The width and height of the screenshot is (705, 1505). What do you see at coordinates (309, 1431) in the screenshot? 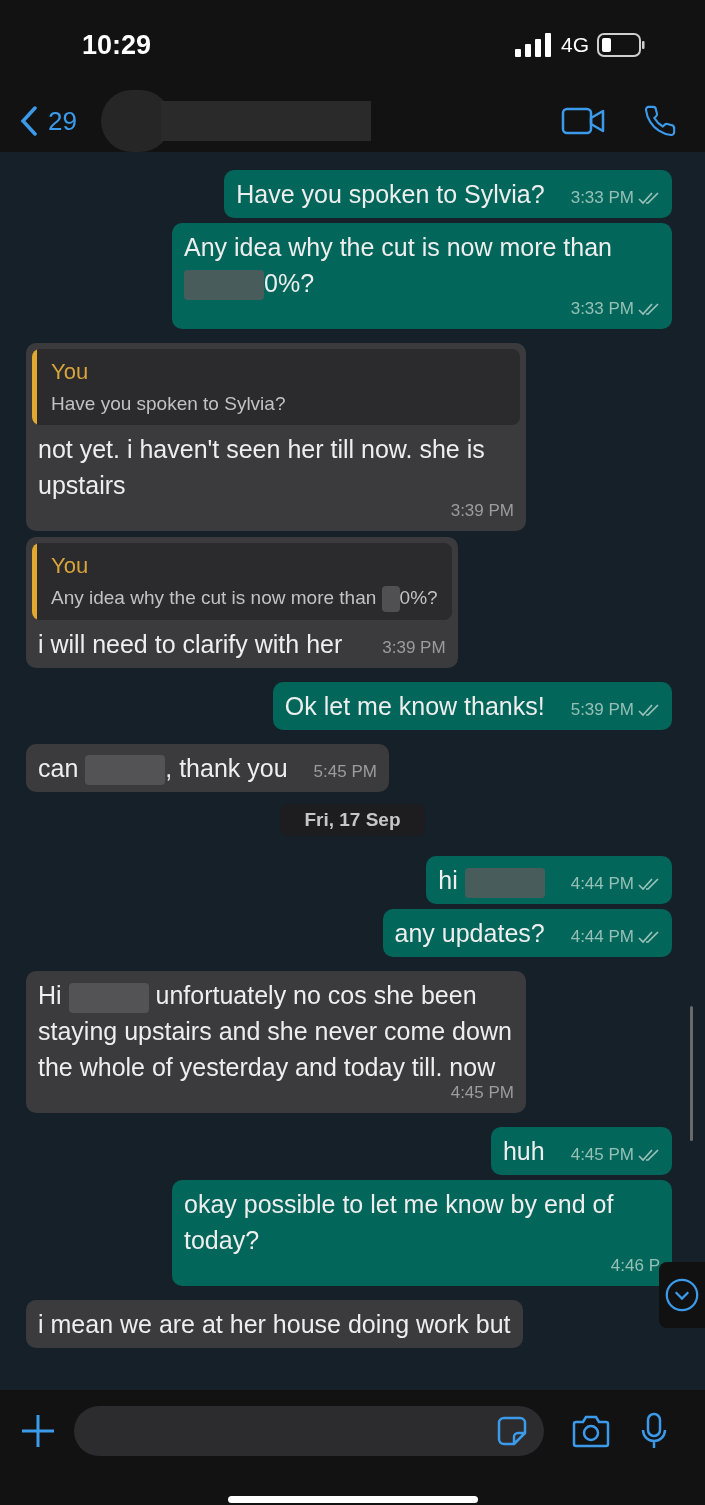
I see `message-input-field` at bounding box center [309, 1431].